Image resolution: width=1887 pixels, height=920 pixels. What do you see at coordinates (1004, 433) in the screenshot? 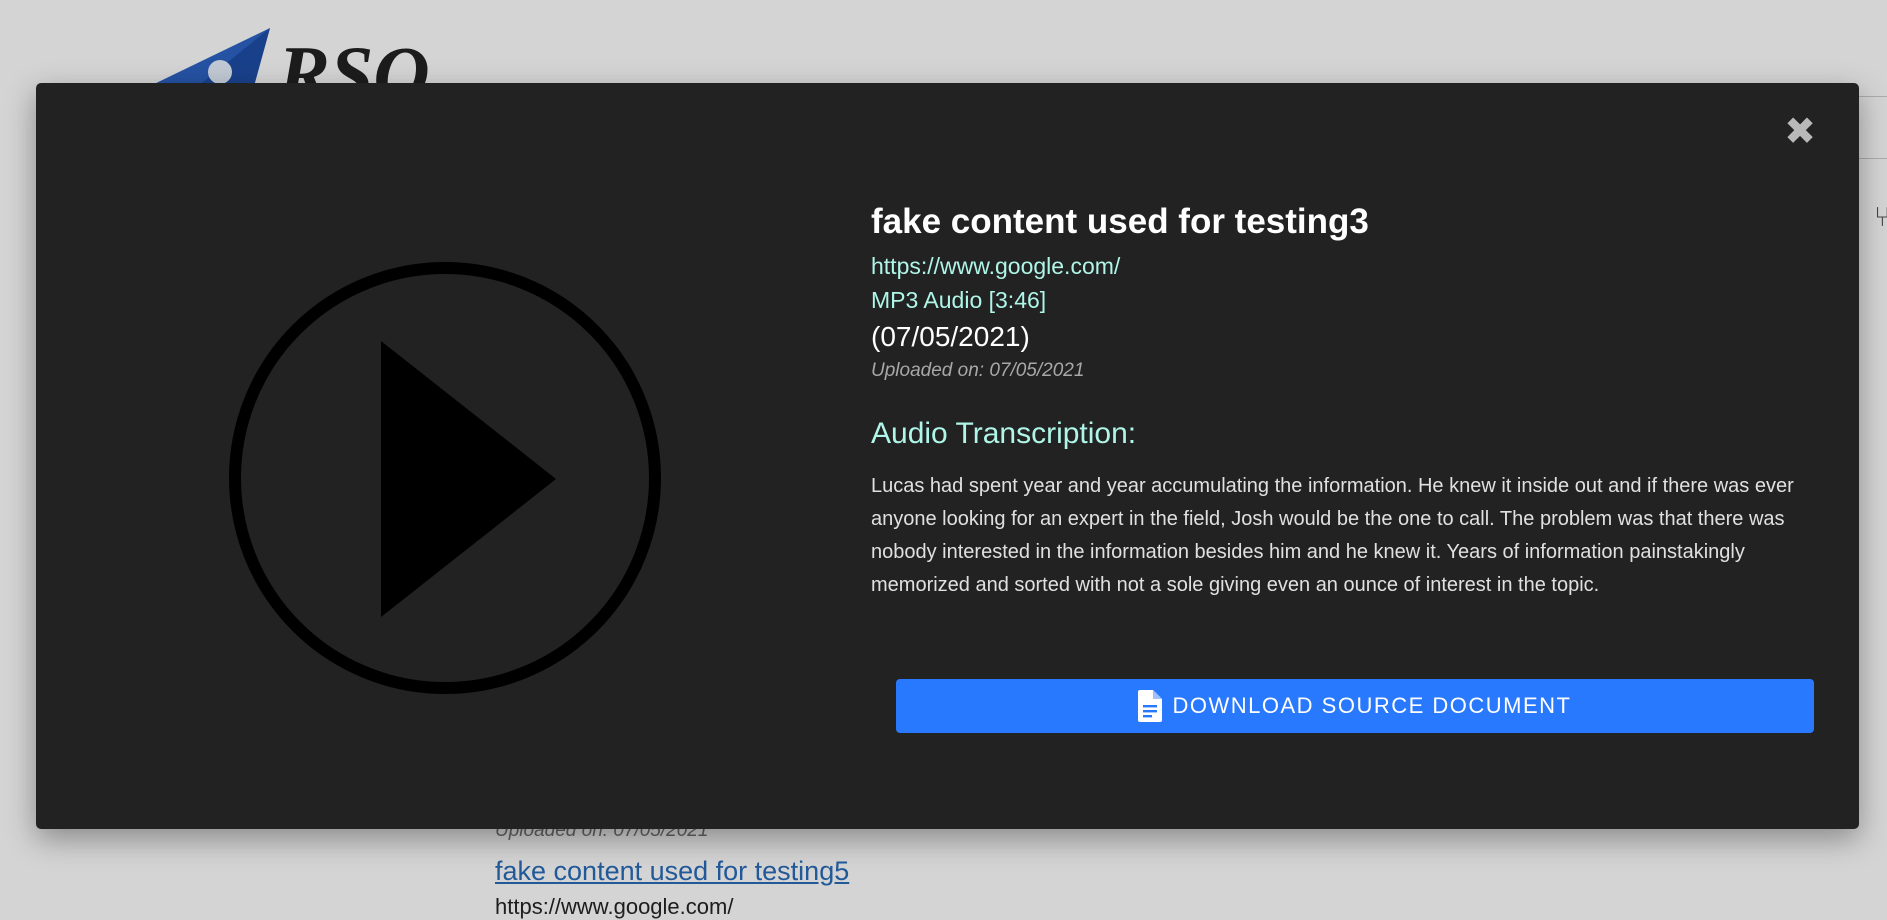
I see `transcription-heading: Audio Transcription:` at bounding box center [1004, 433].